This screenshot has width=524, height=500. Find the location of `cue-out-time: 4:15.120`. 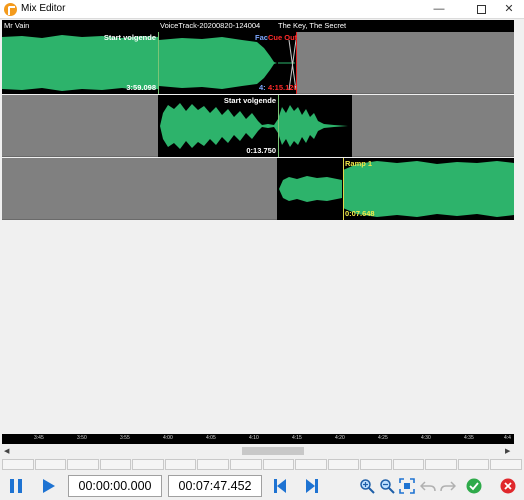

cue-out-time: 4:15.120 is located at coordinates (282, 87).